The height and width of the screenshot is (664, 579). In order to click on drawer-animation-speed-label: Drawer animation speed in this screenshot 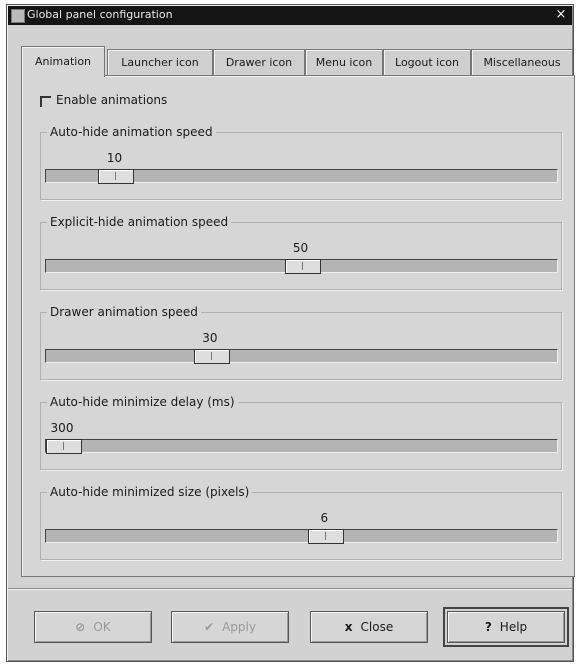, I will do `click(124, 312)`.